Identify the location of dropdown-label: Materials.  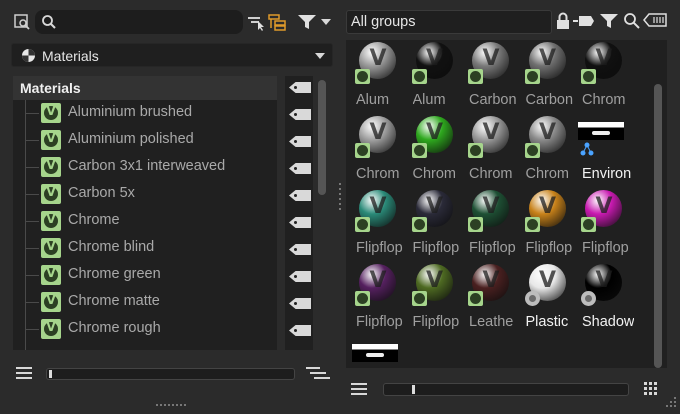
(70, 56).